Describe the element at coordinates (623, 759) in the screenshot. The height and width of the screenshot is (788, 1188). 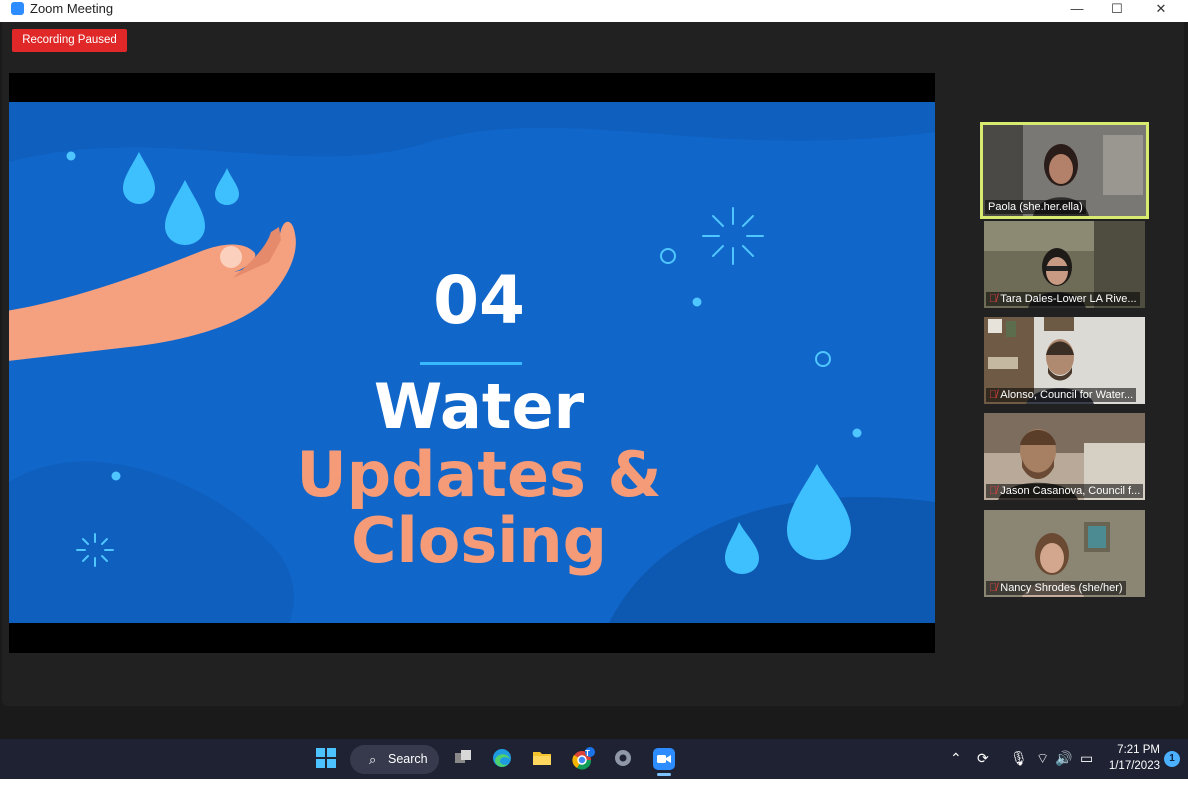
I see `settings-gear-icon` at that location.